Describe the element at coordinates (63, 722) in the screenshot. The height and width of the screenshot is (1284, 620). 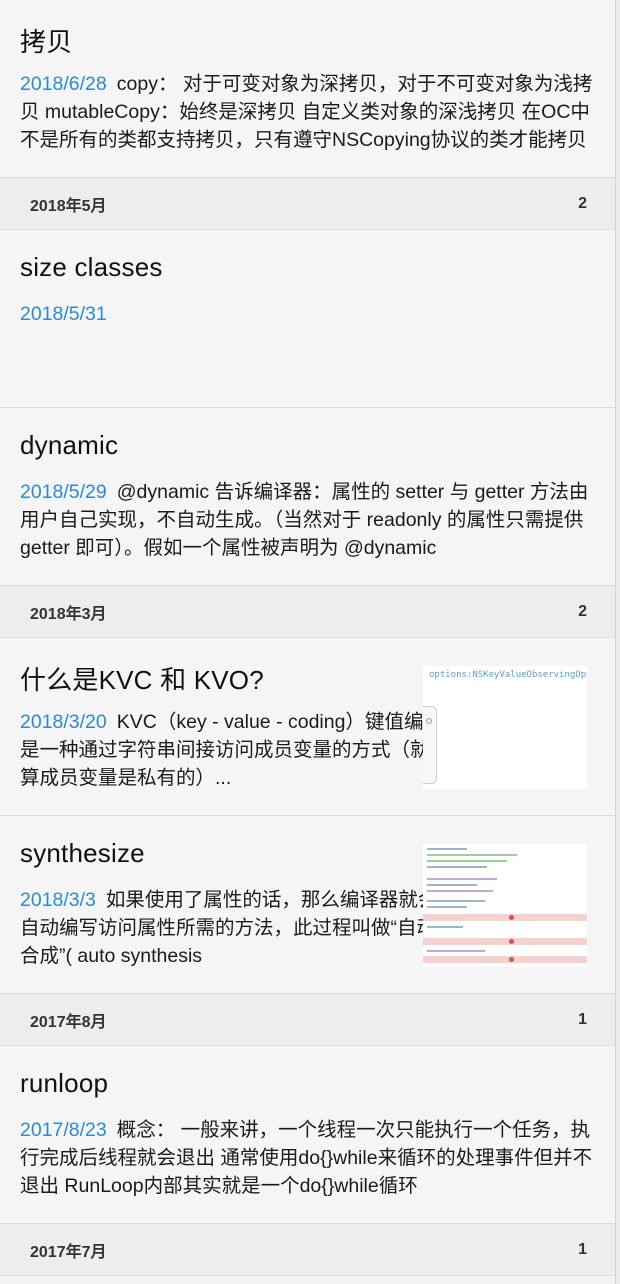
I see `post-date: 2018/3/20` at that location.